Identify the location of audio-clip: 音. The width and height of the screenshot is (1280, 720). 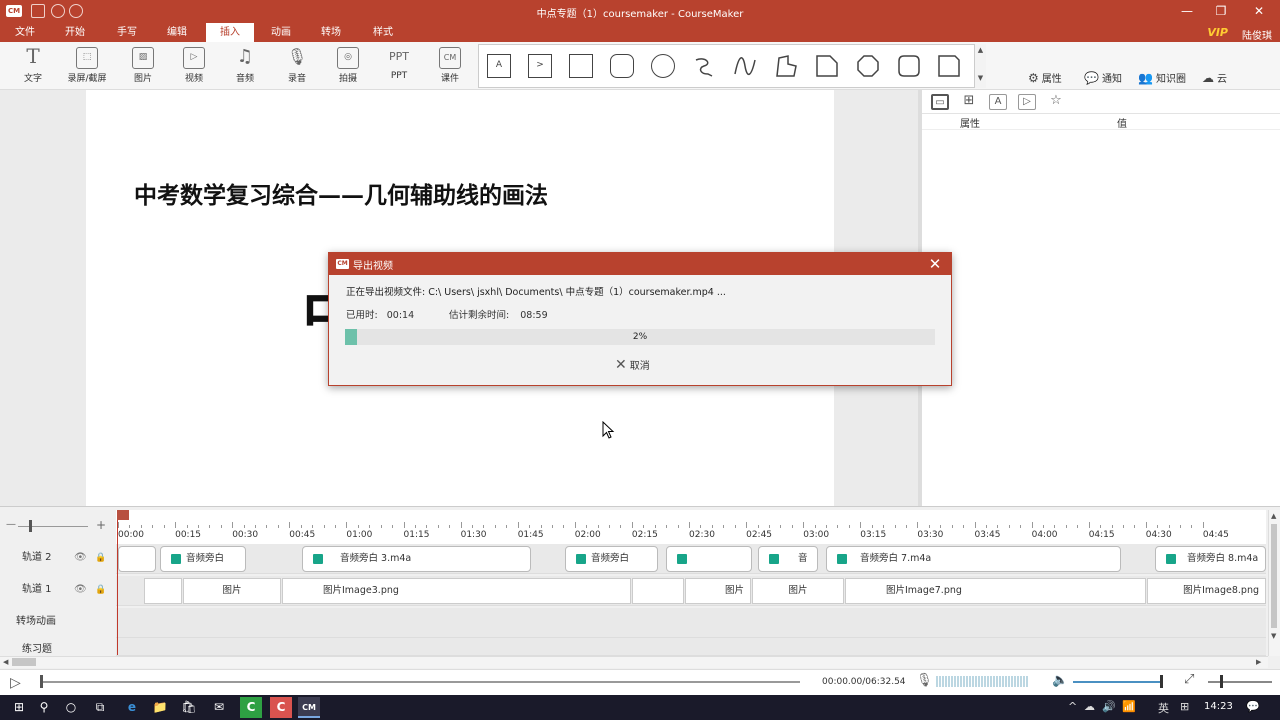
(788, 559).